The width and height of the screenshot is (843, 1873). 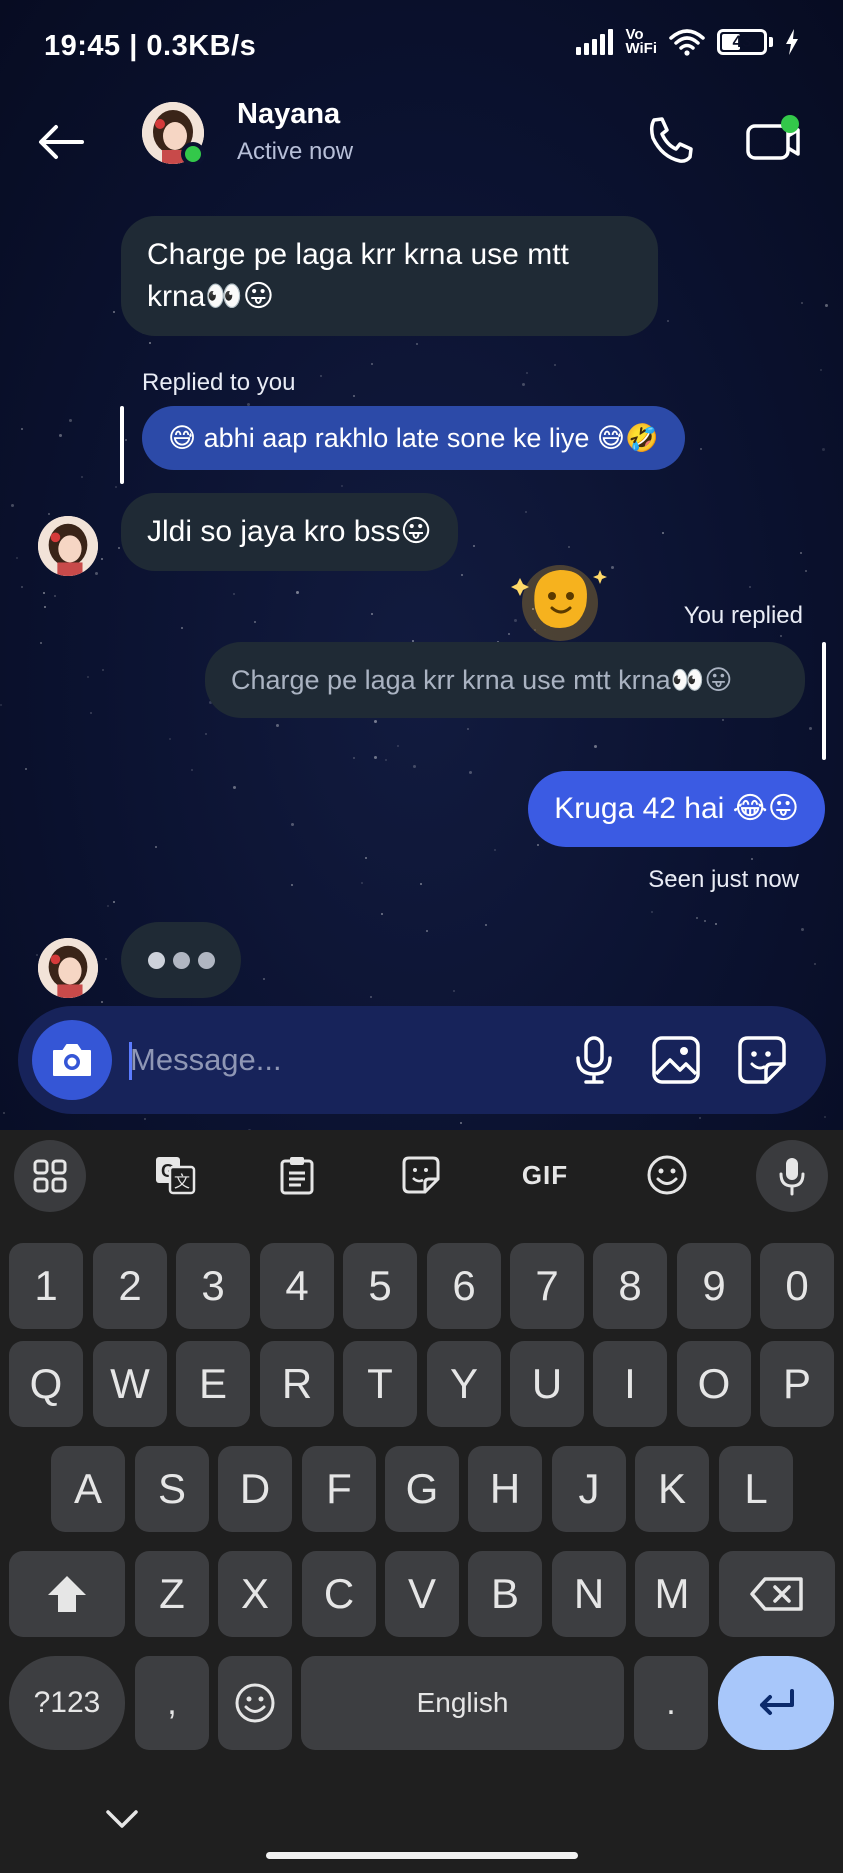 I want to click on sticker-keyboard-button, so click(x=421, y=1175).